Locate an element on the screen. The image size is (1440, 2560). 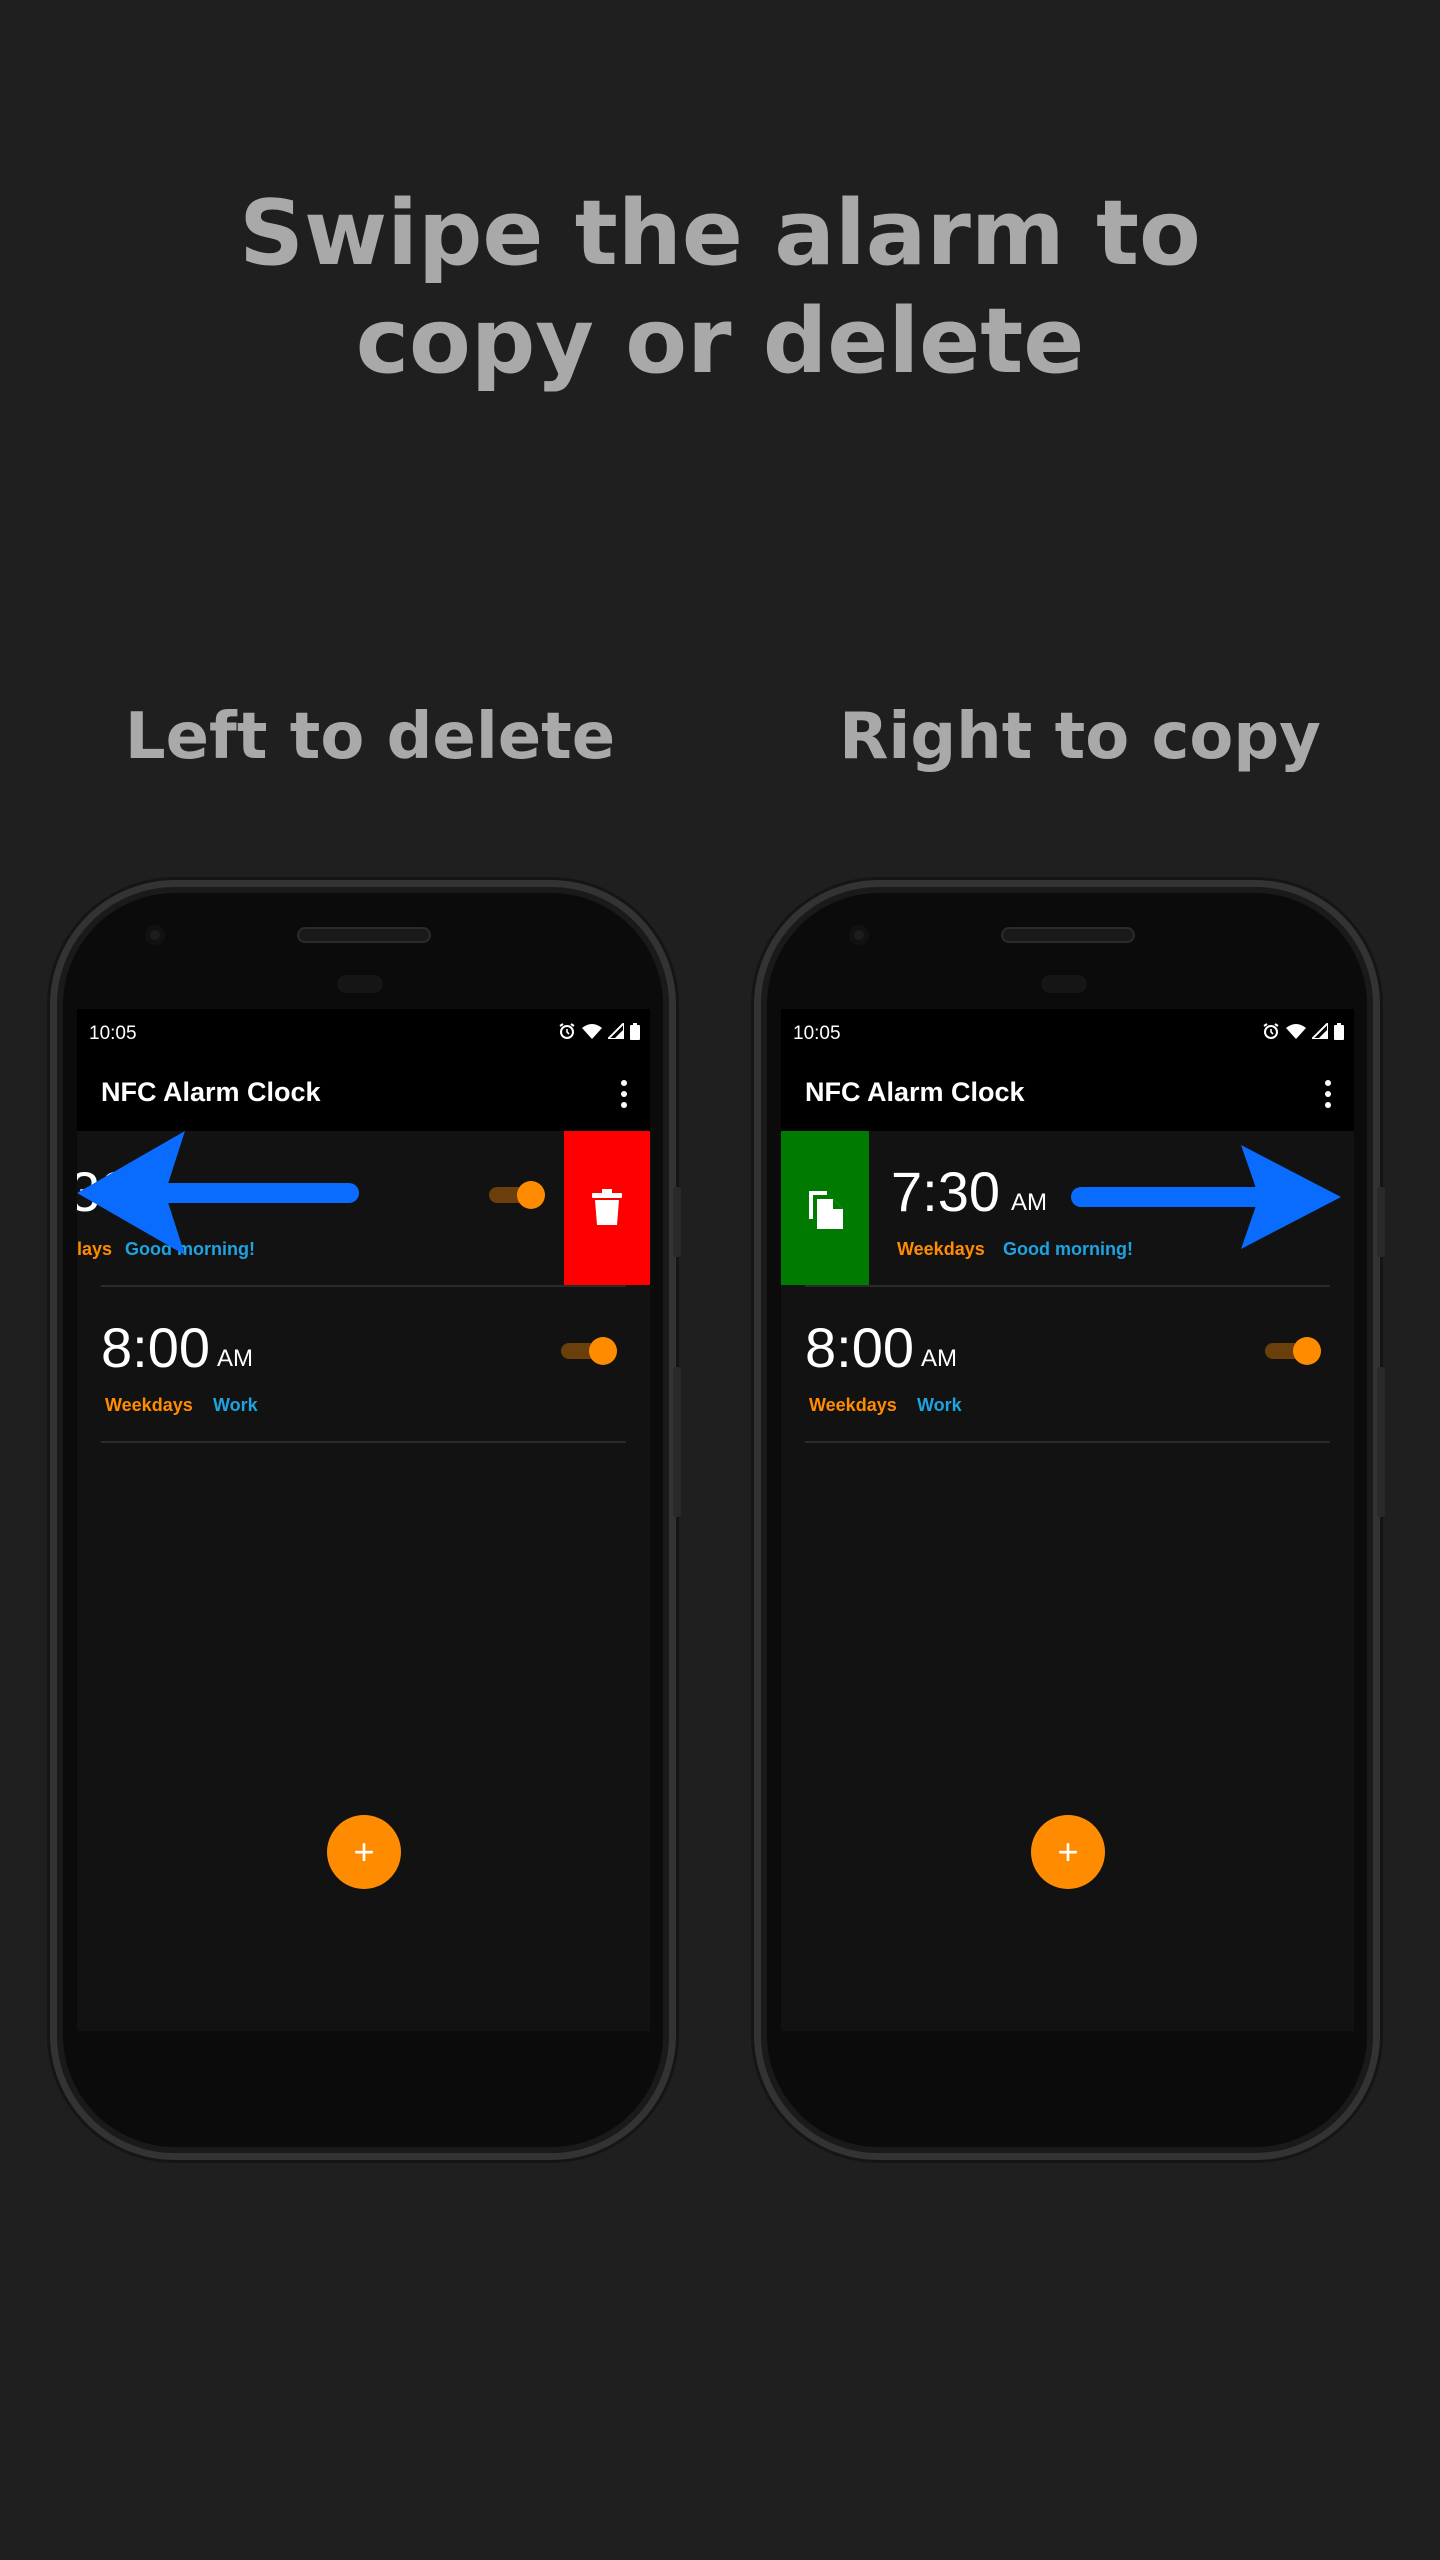
swipe-left-arrow is located at coordinates (218, 1193).